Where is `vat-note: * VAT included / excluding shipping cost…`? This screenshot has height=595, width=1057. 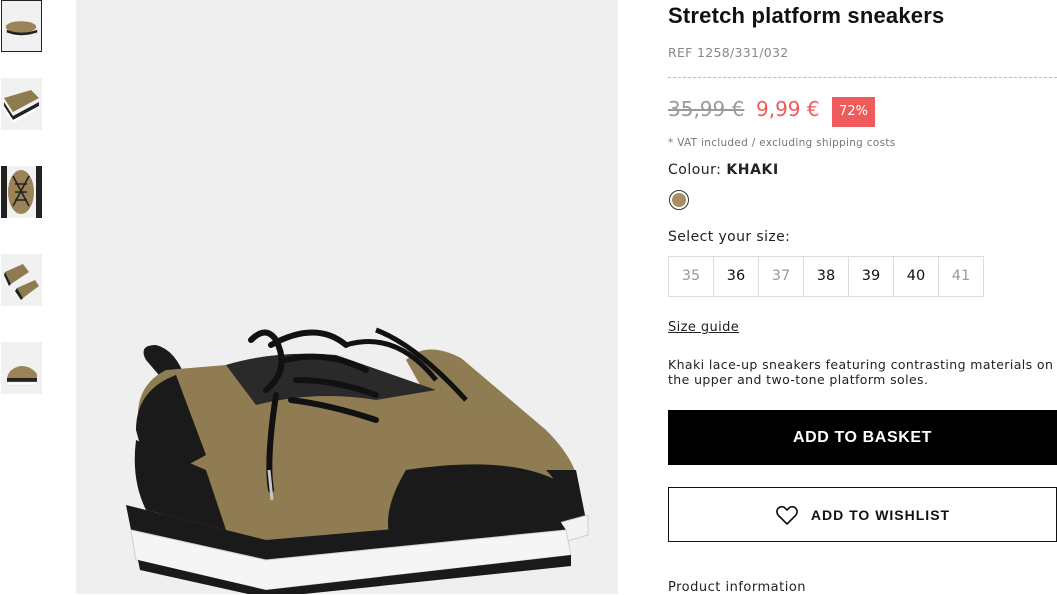 vat-note: * VAT included / excluding shipping cost… is located at coordinates (782, 143).